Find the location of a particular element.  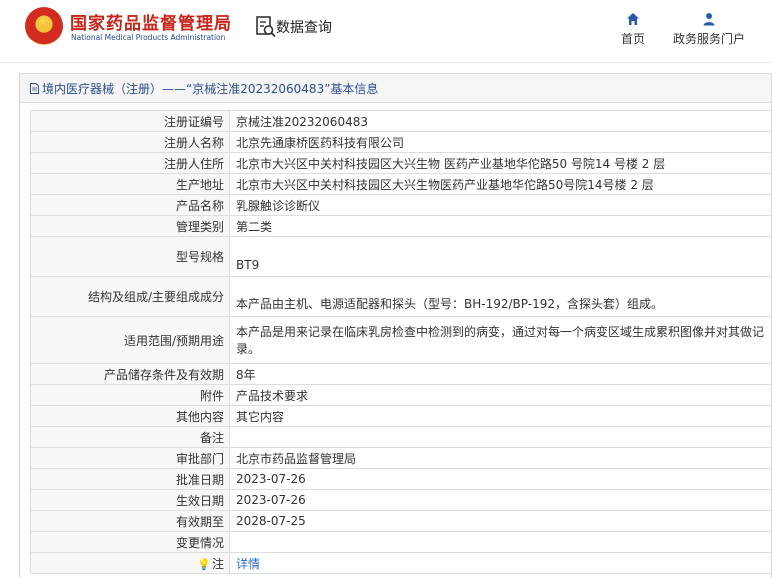

field-label: 产品储存条件及有效期 is located at coordinates (130, 374).